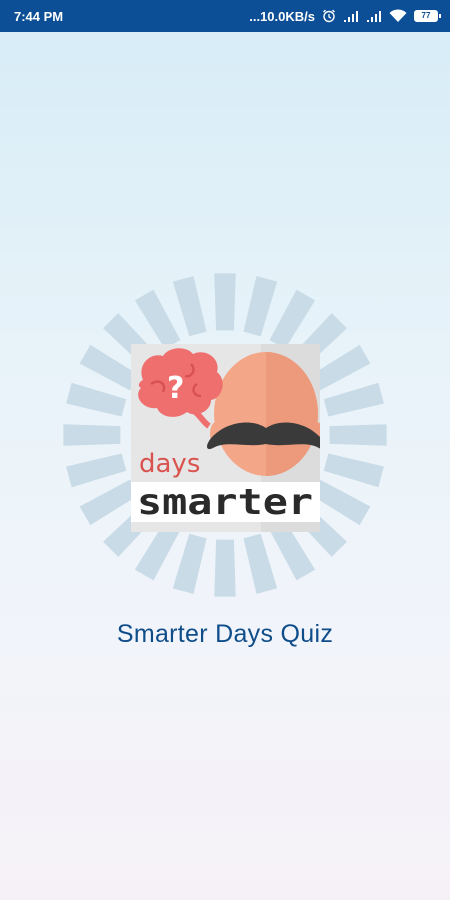  I want to click on logo-word-days: days, so click(169, 464).